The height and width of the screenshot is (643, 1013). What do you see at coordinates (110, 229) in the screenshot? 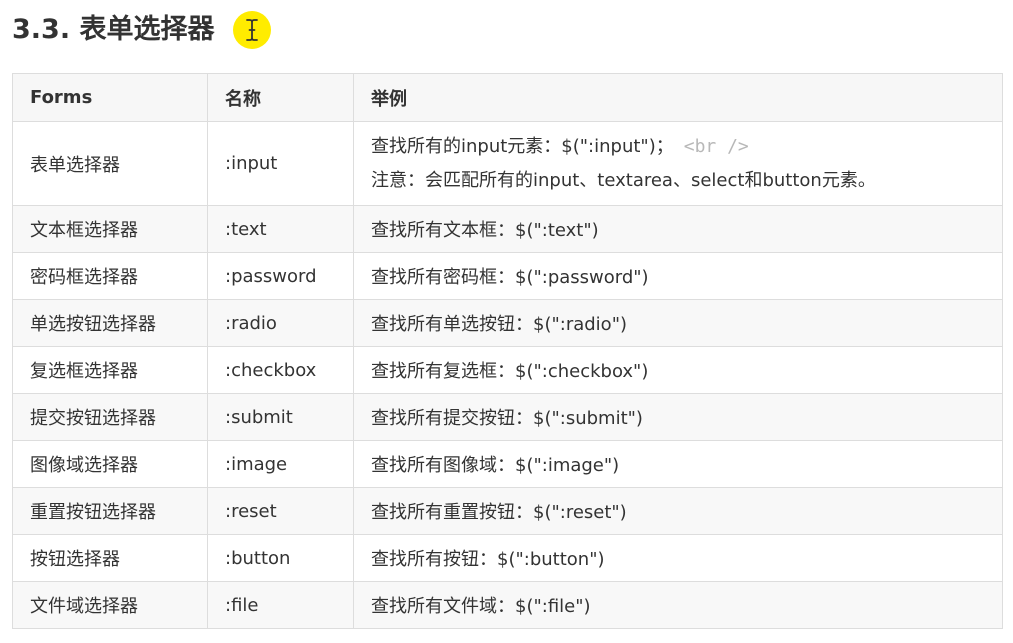
I see `cell-name: 文本框选择器` at bounding box center [110, 229].